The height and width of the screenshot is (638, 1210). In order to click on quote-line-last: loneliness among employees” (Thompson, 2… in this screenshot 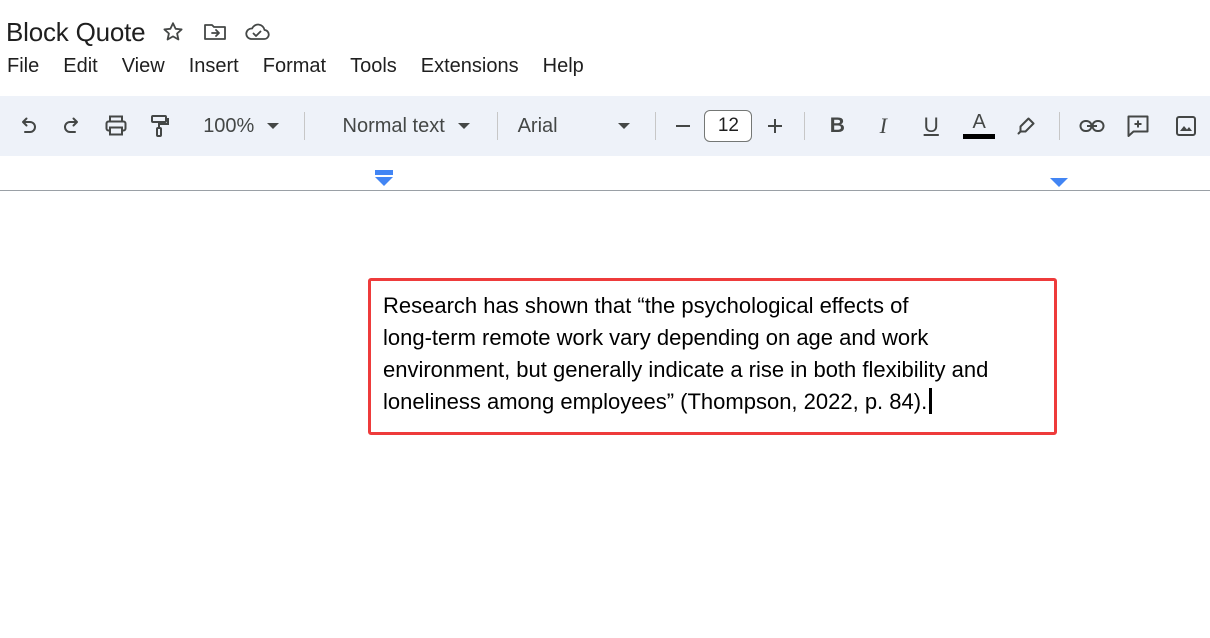, I will do `click(723, 402)`.